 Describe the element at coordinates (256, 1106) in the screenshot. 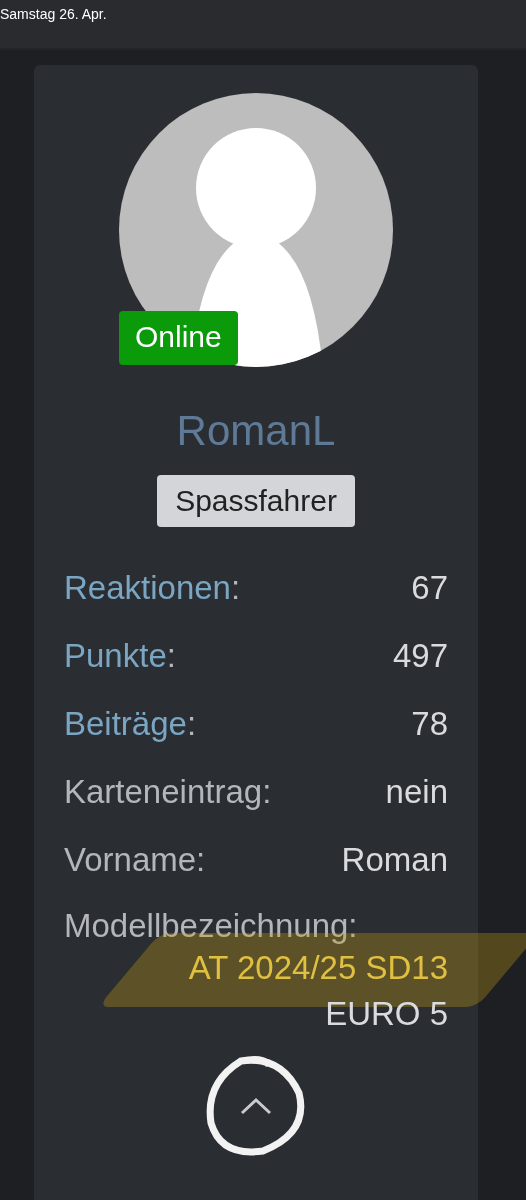

I see `chevron-up-icon` at that location.